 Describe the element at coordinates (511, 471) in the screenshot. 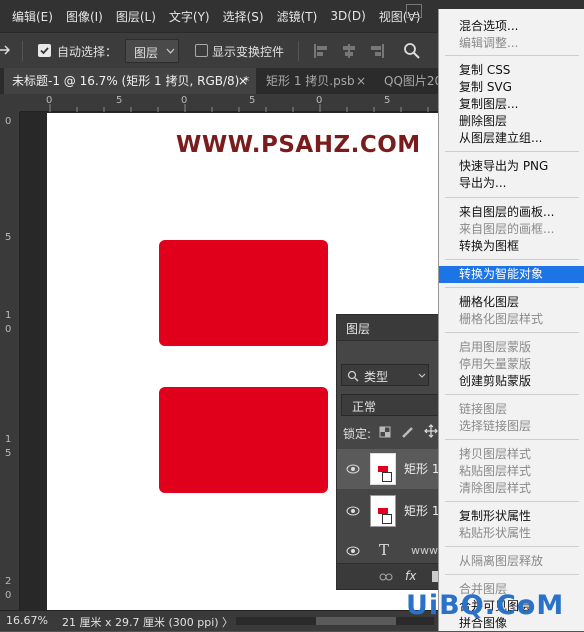

I see `menu-item-paste-layer-style: 粘贴图层样式` at that location.